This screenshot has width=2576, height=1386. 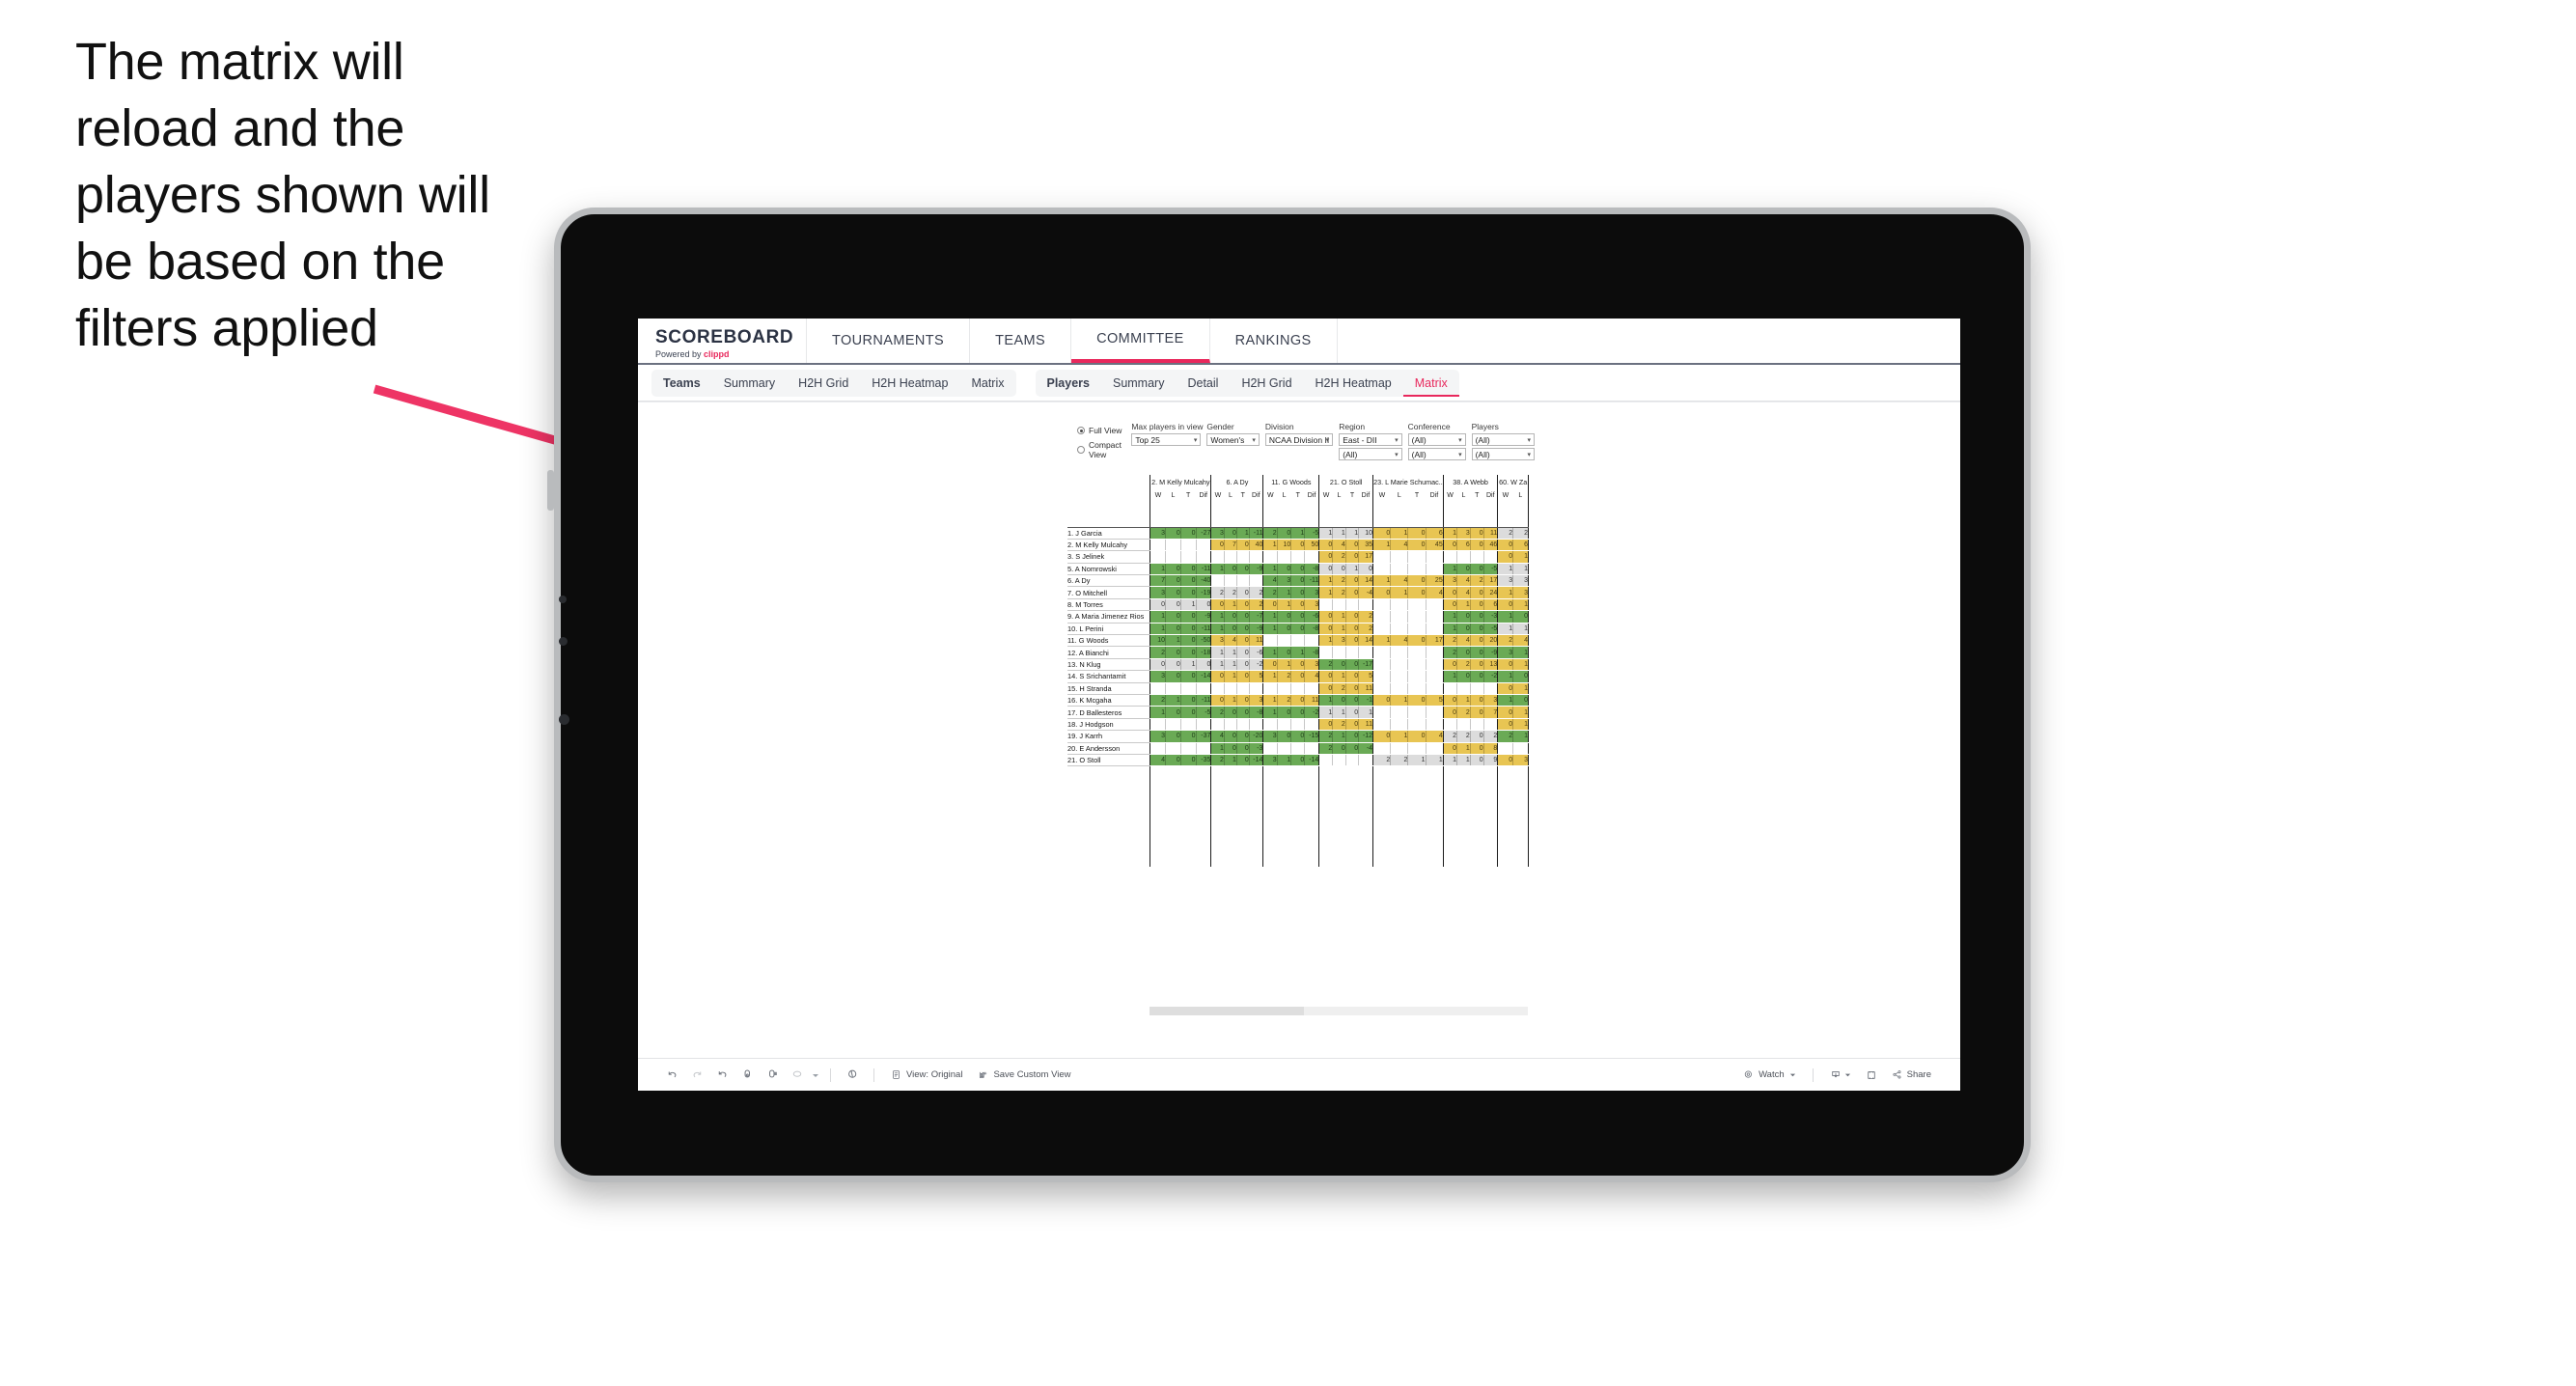 What do you see at coordinates (1312, 712) in the screenshot?
I see `matrix-data-cell: -2` at bounding box center [1312, 712].